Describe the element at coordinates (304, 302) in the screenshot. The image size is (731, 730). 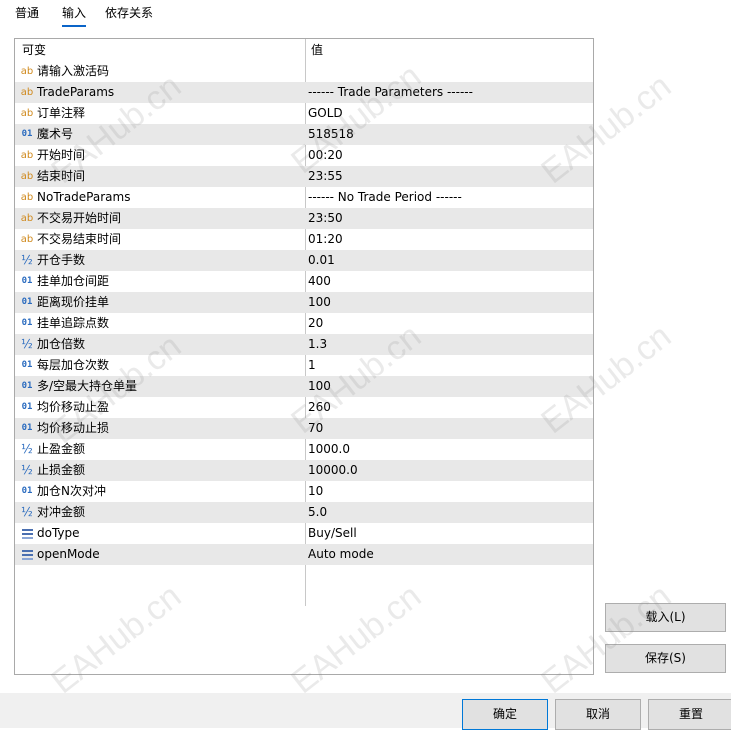
I see `table-row: 01 距离现价挂单 100` at that location.